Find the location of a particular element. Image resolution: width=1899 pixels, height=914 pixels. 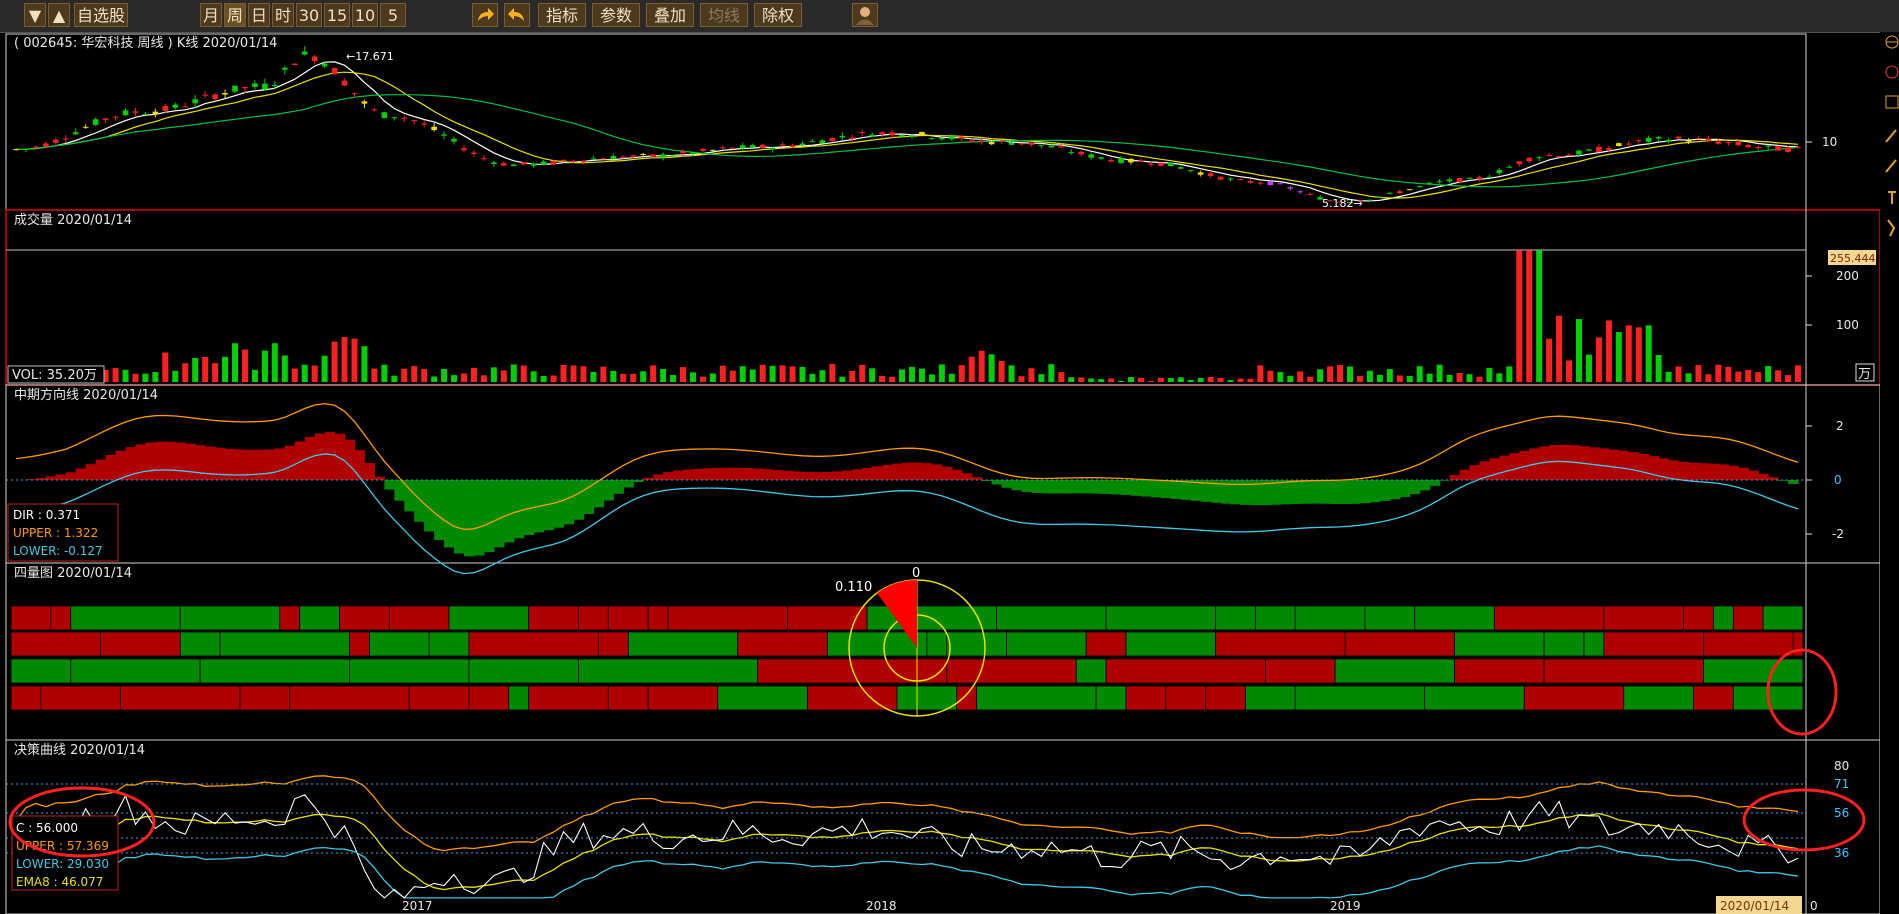

tool-target-icon is located at coordinates (1892, 72).